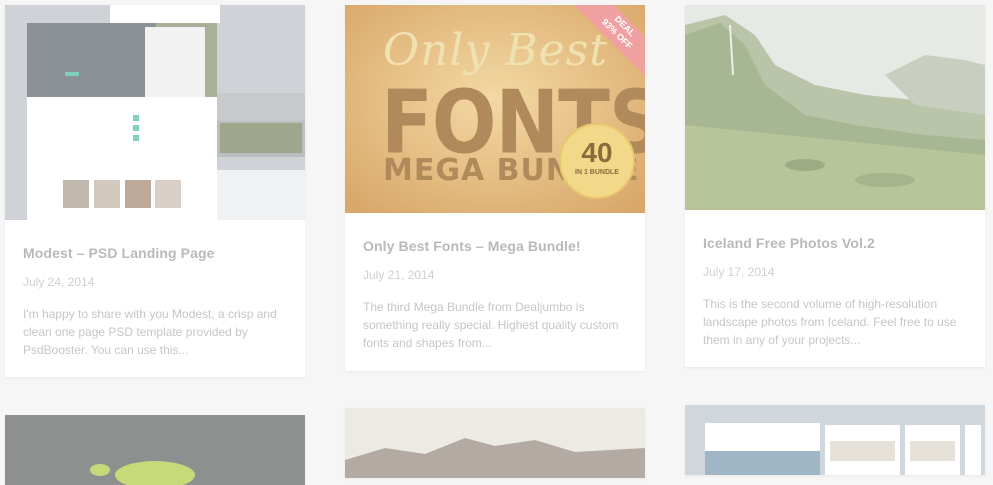  Describe the element at coordinates (597, 152) in the screenshot. I see `bundle-count: 40` at that location.